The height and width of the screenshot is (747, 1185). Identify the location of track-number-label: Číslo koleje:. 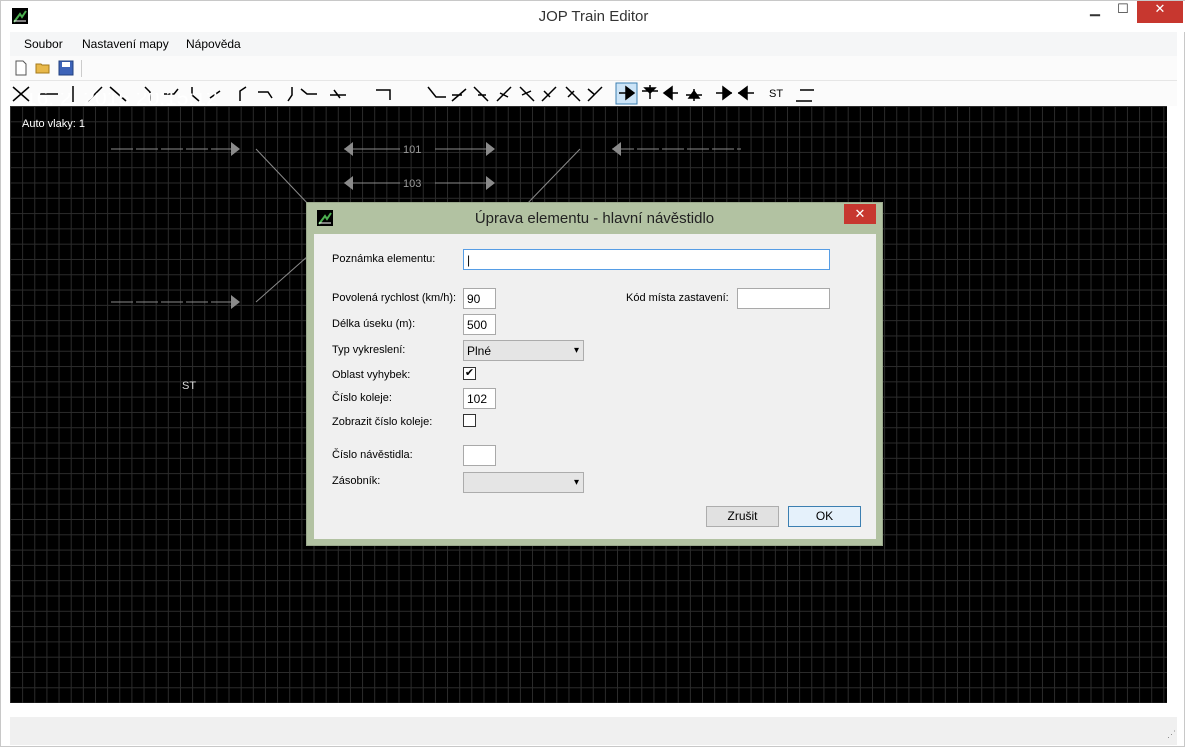
(362, 398).